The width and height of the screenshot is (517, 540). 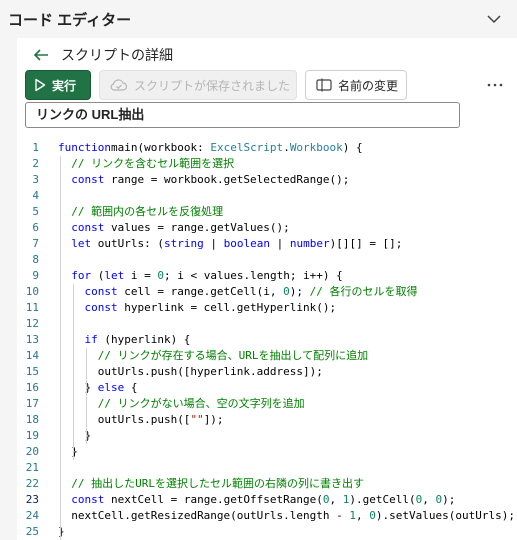 What do you see at coordinates (267, 436) in the screenshot?
I see `code-line: 19}` at bounding box center [267, 436].